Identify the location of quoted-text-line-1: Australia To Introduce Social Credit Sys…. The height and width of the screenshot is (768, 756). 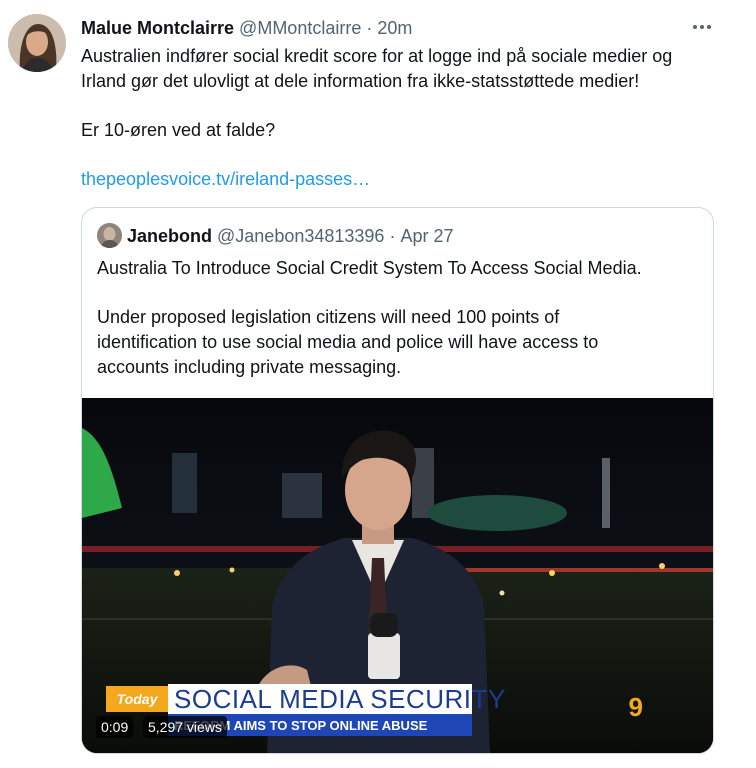
(369, 268).